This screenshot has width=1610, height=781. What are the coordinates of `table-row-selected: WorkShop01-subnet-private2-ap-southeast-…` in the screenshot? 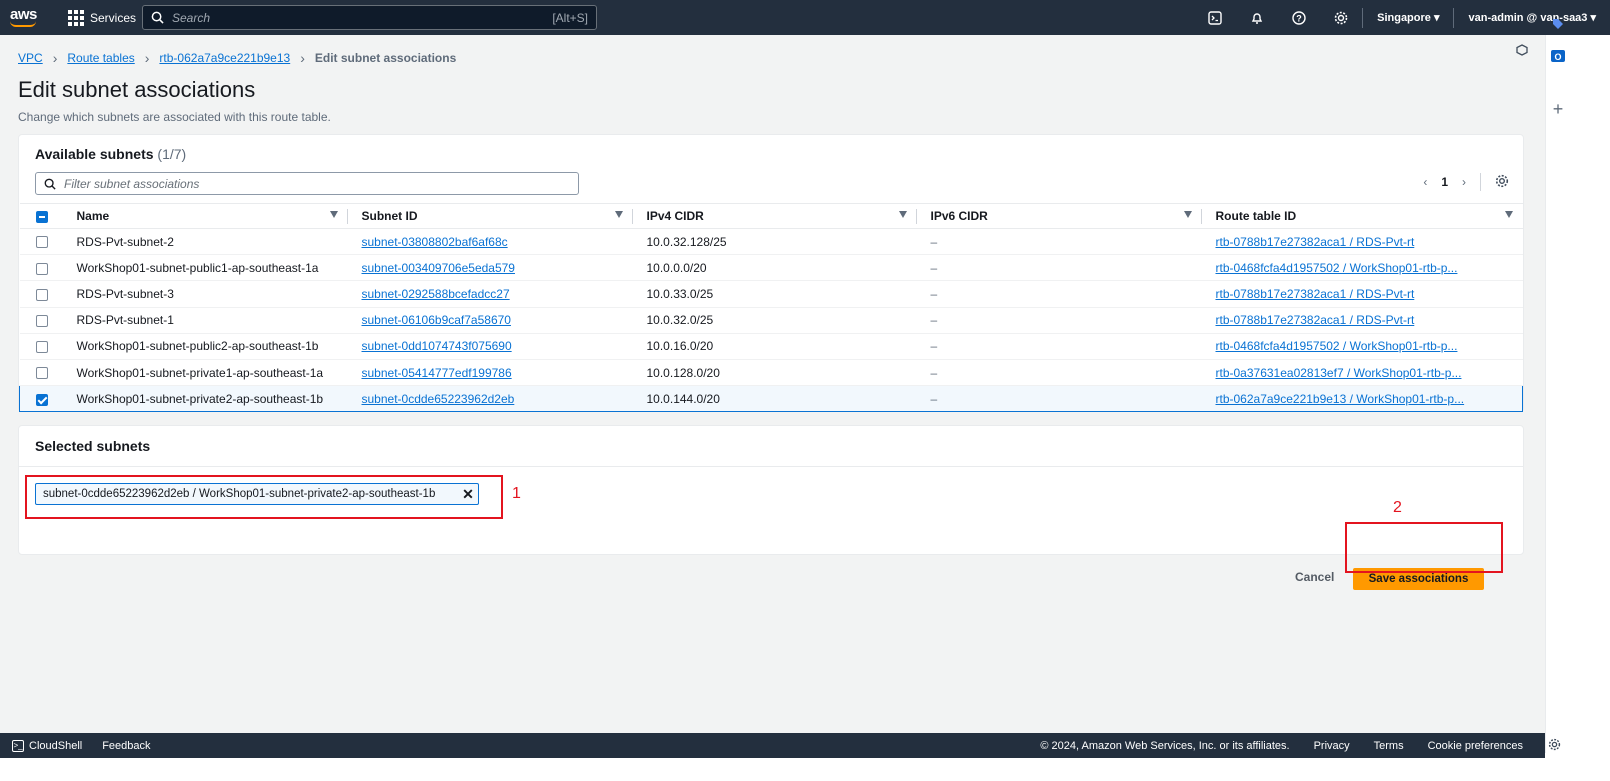 It's located at (771, 399).